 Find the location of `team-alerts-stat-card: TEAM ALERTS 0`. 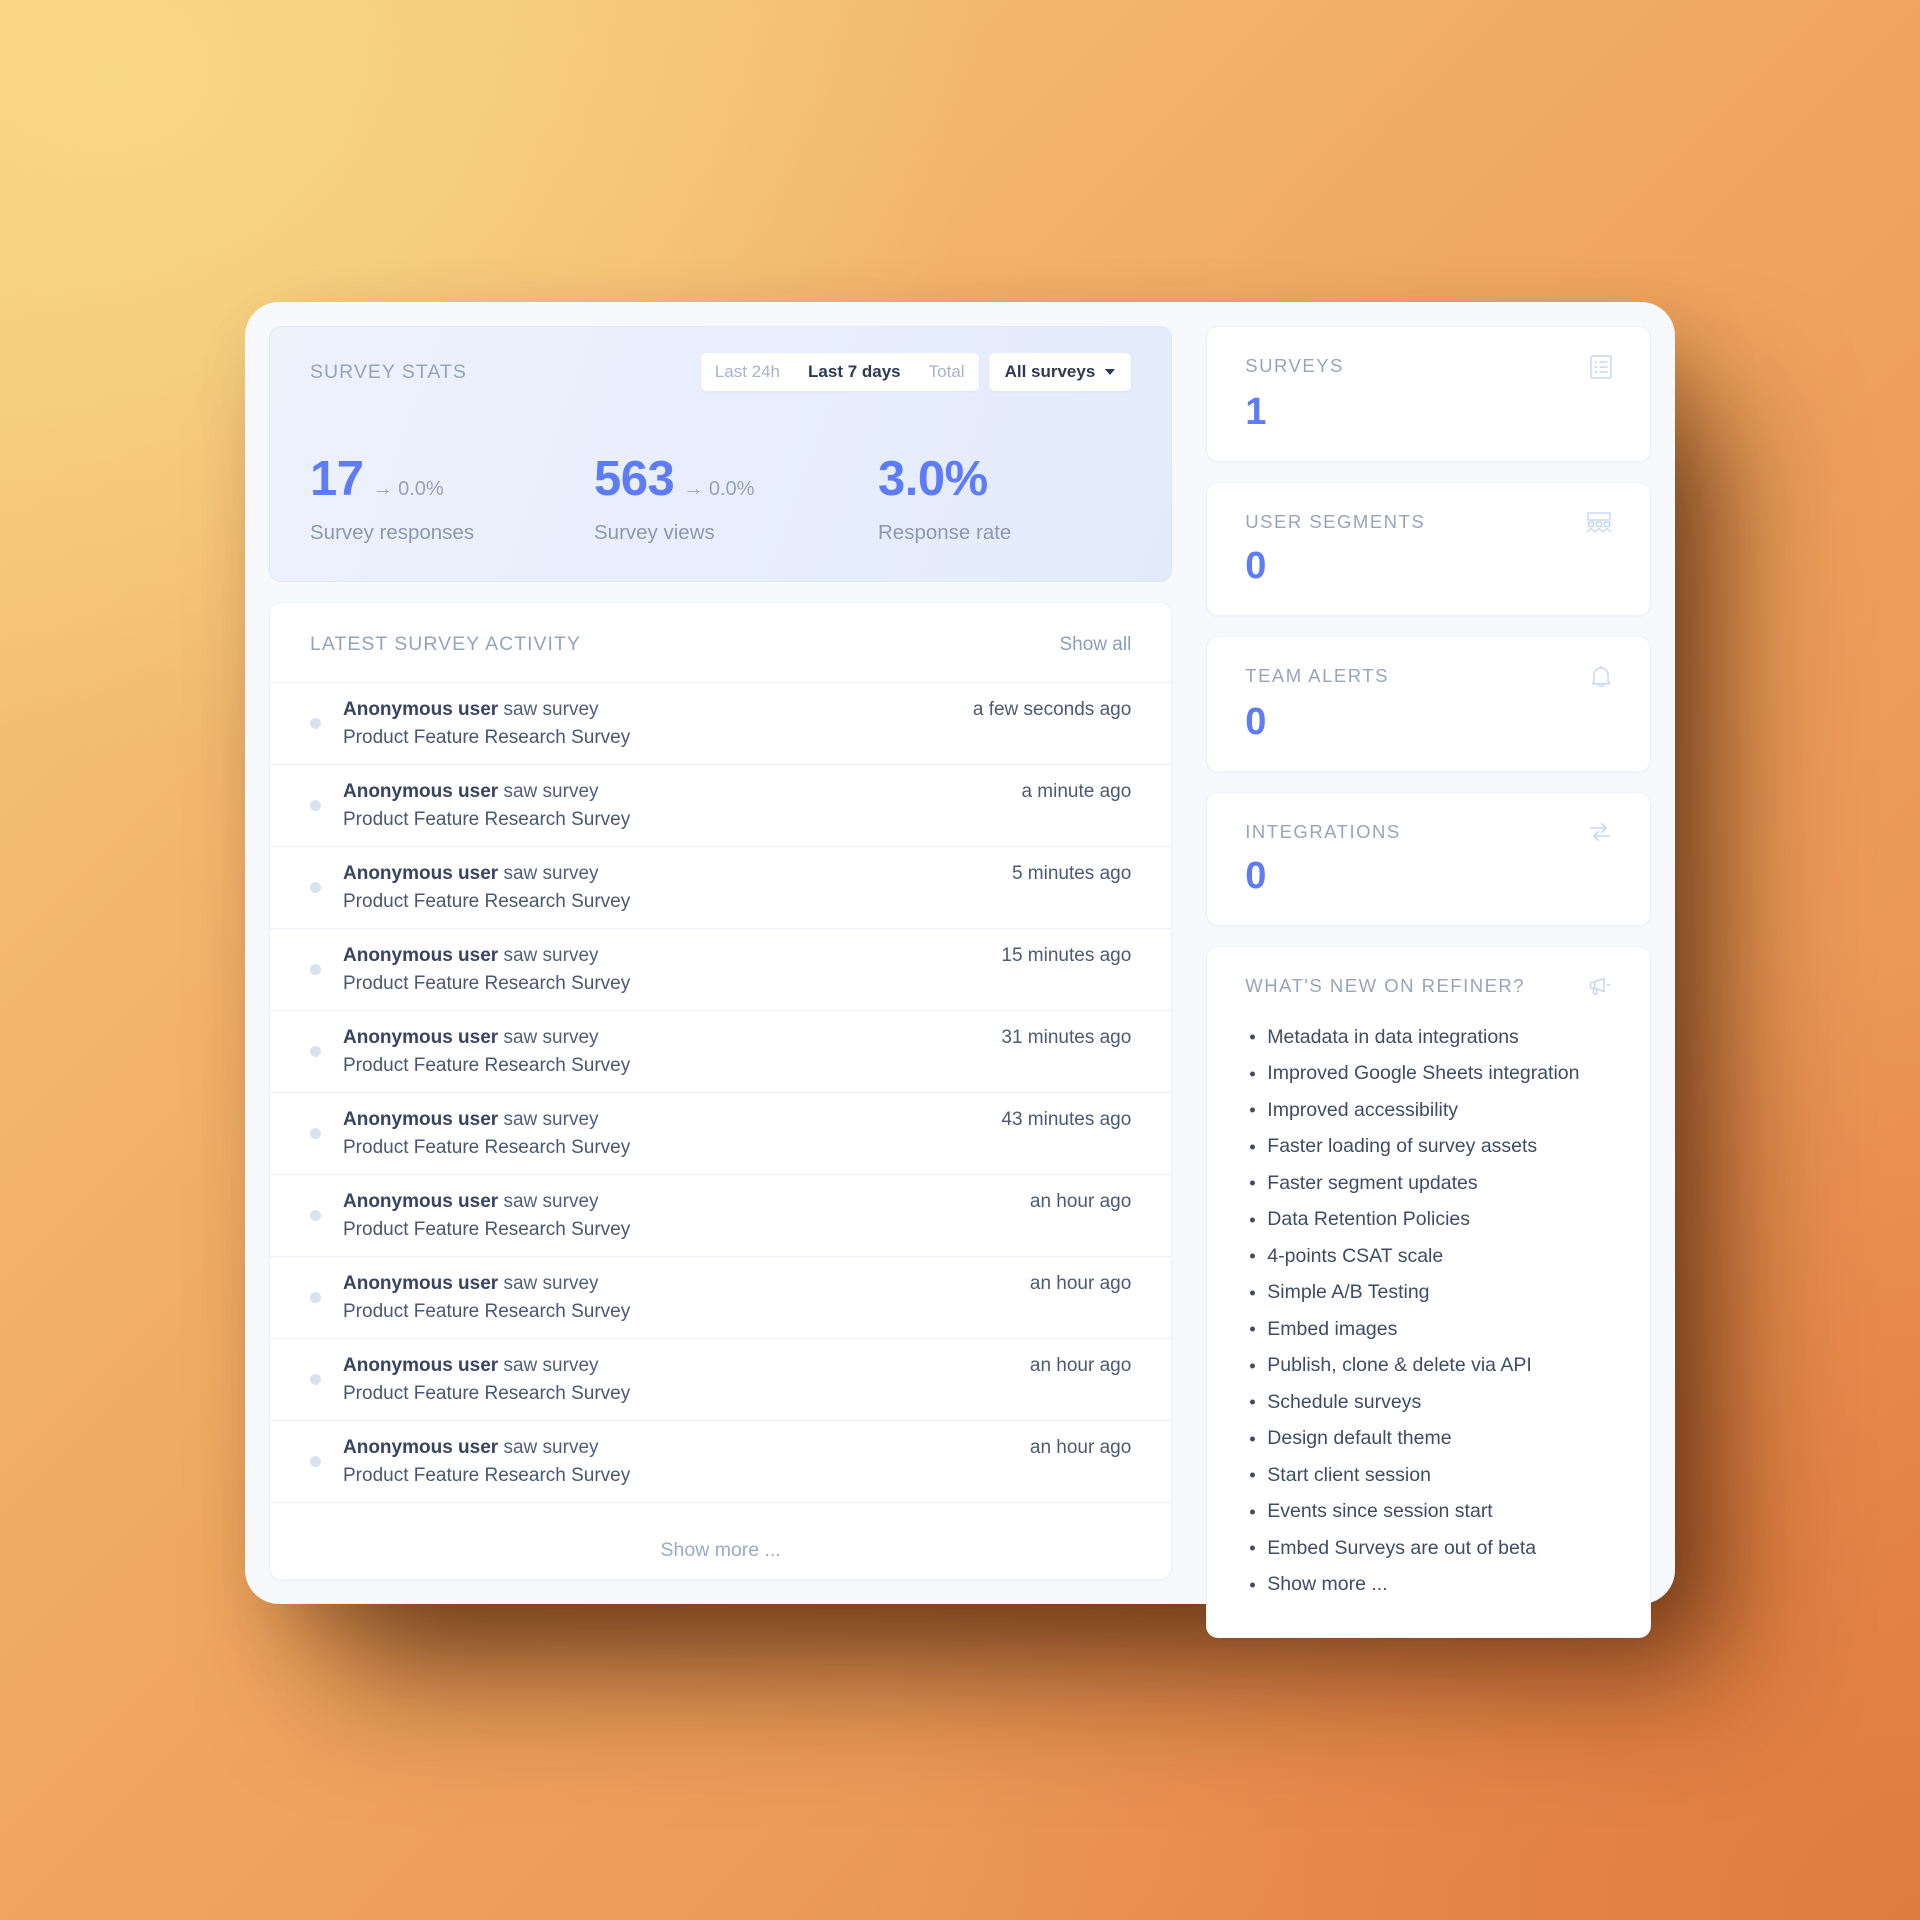

team-alerts-stat-card: TEAM ALERTS 0 is located at coordinates (1428, 704).